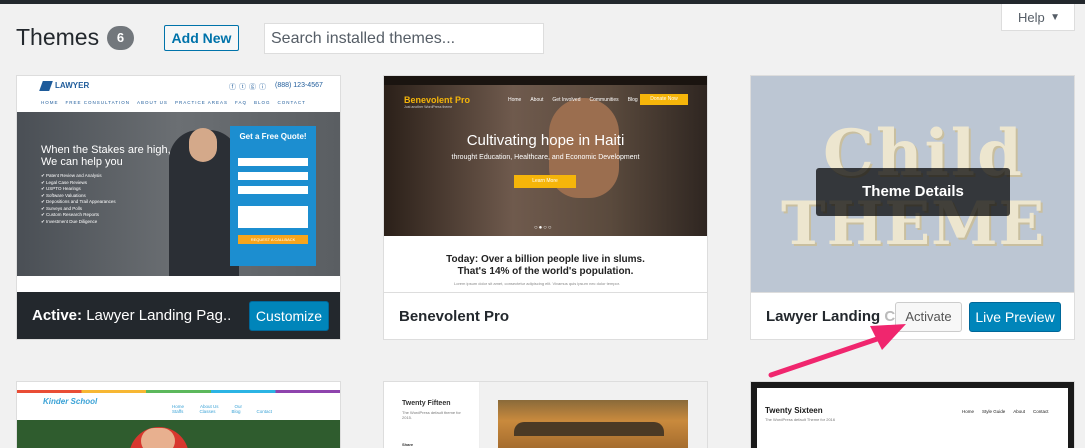  Describe the element at coordinates (273, 196) in the screenshot. I see `preview-quote-form: Get a Free Quote! REQUEST A CALLBACK` at that location.